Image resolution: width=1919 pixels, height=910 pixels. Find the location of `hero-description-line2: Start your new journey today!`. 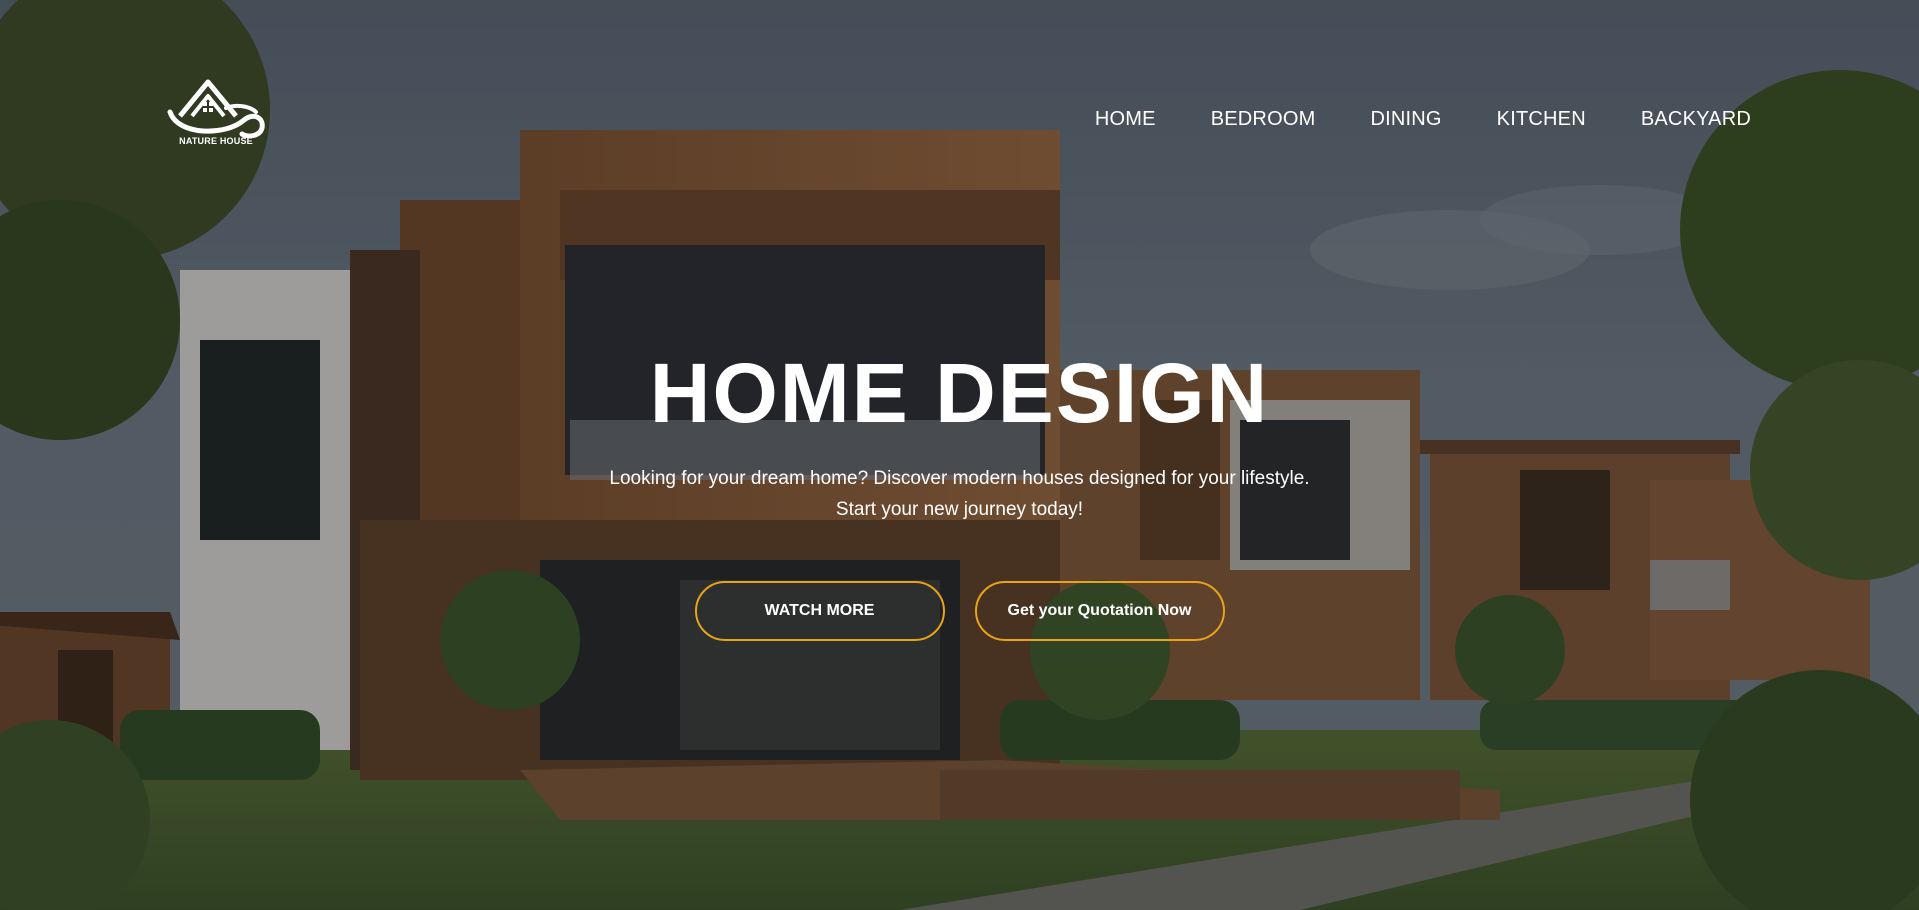

hero-description-line2: Start your new journey today! is located at coordinates (959, 509).